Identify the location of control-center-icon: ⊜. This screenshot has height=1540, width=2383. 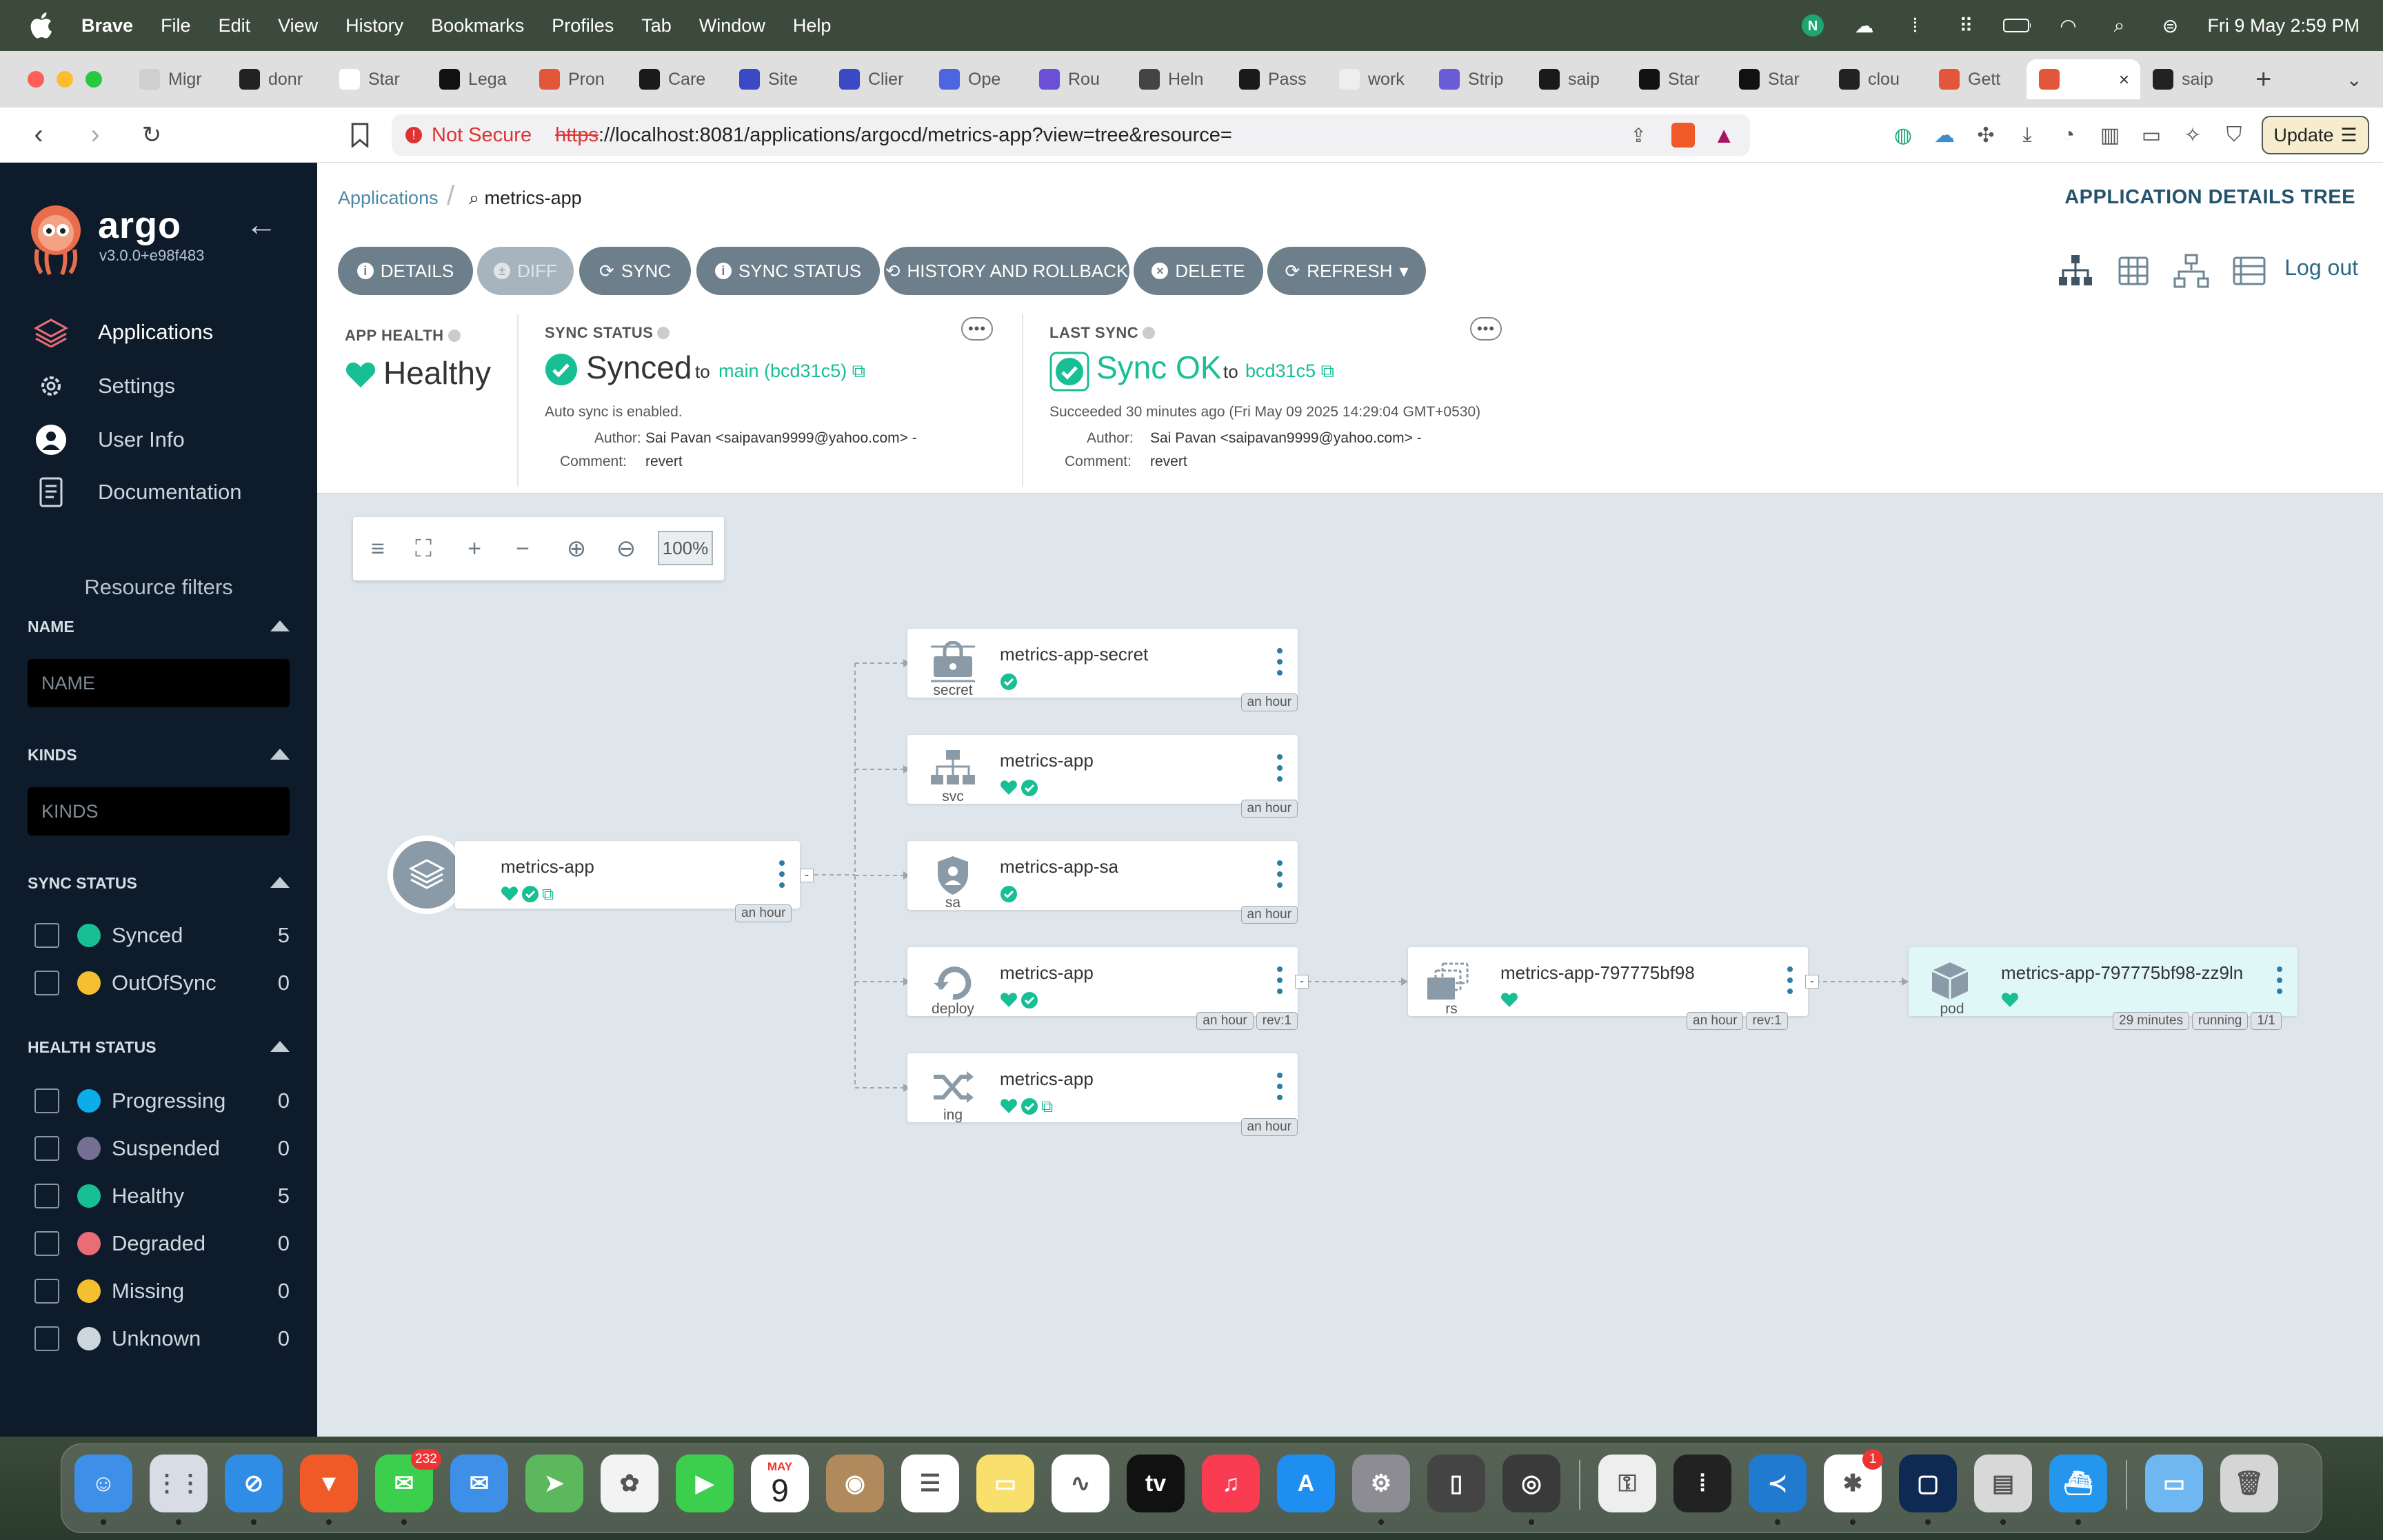
(2170, 26).